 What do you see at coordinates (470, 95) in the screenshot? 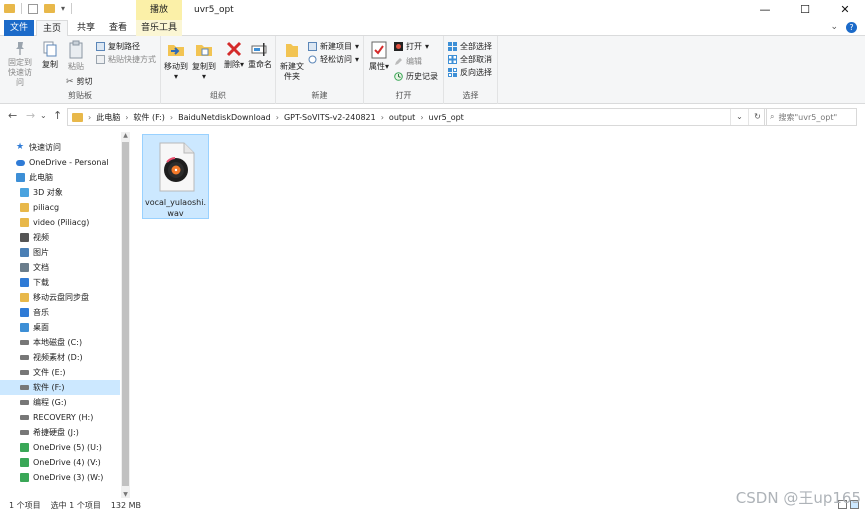
I see `group-label-select: 选择` at bounding box center [470, 95].